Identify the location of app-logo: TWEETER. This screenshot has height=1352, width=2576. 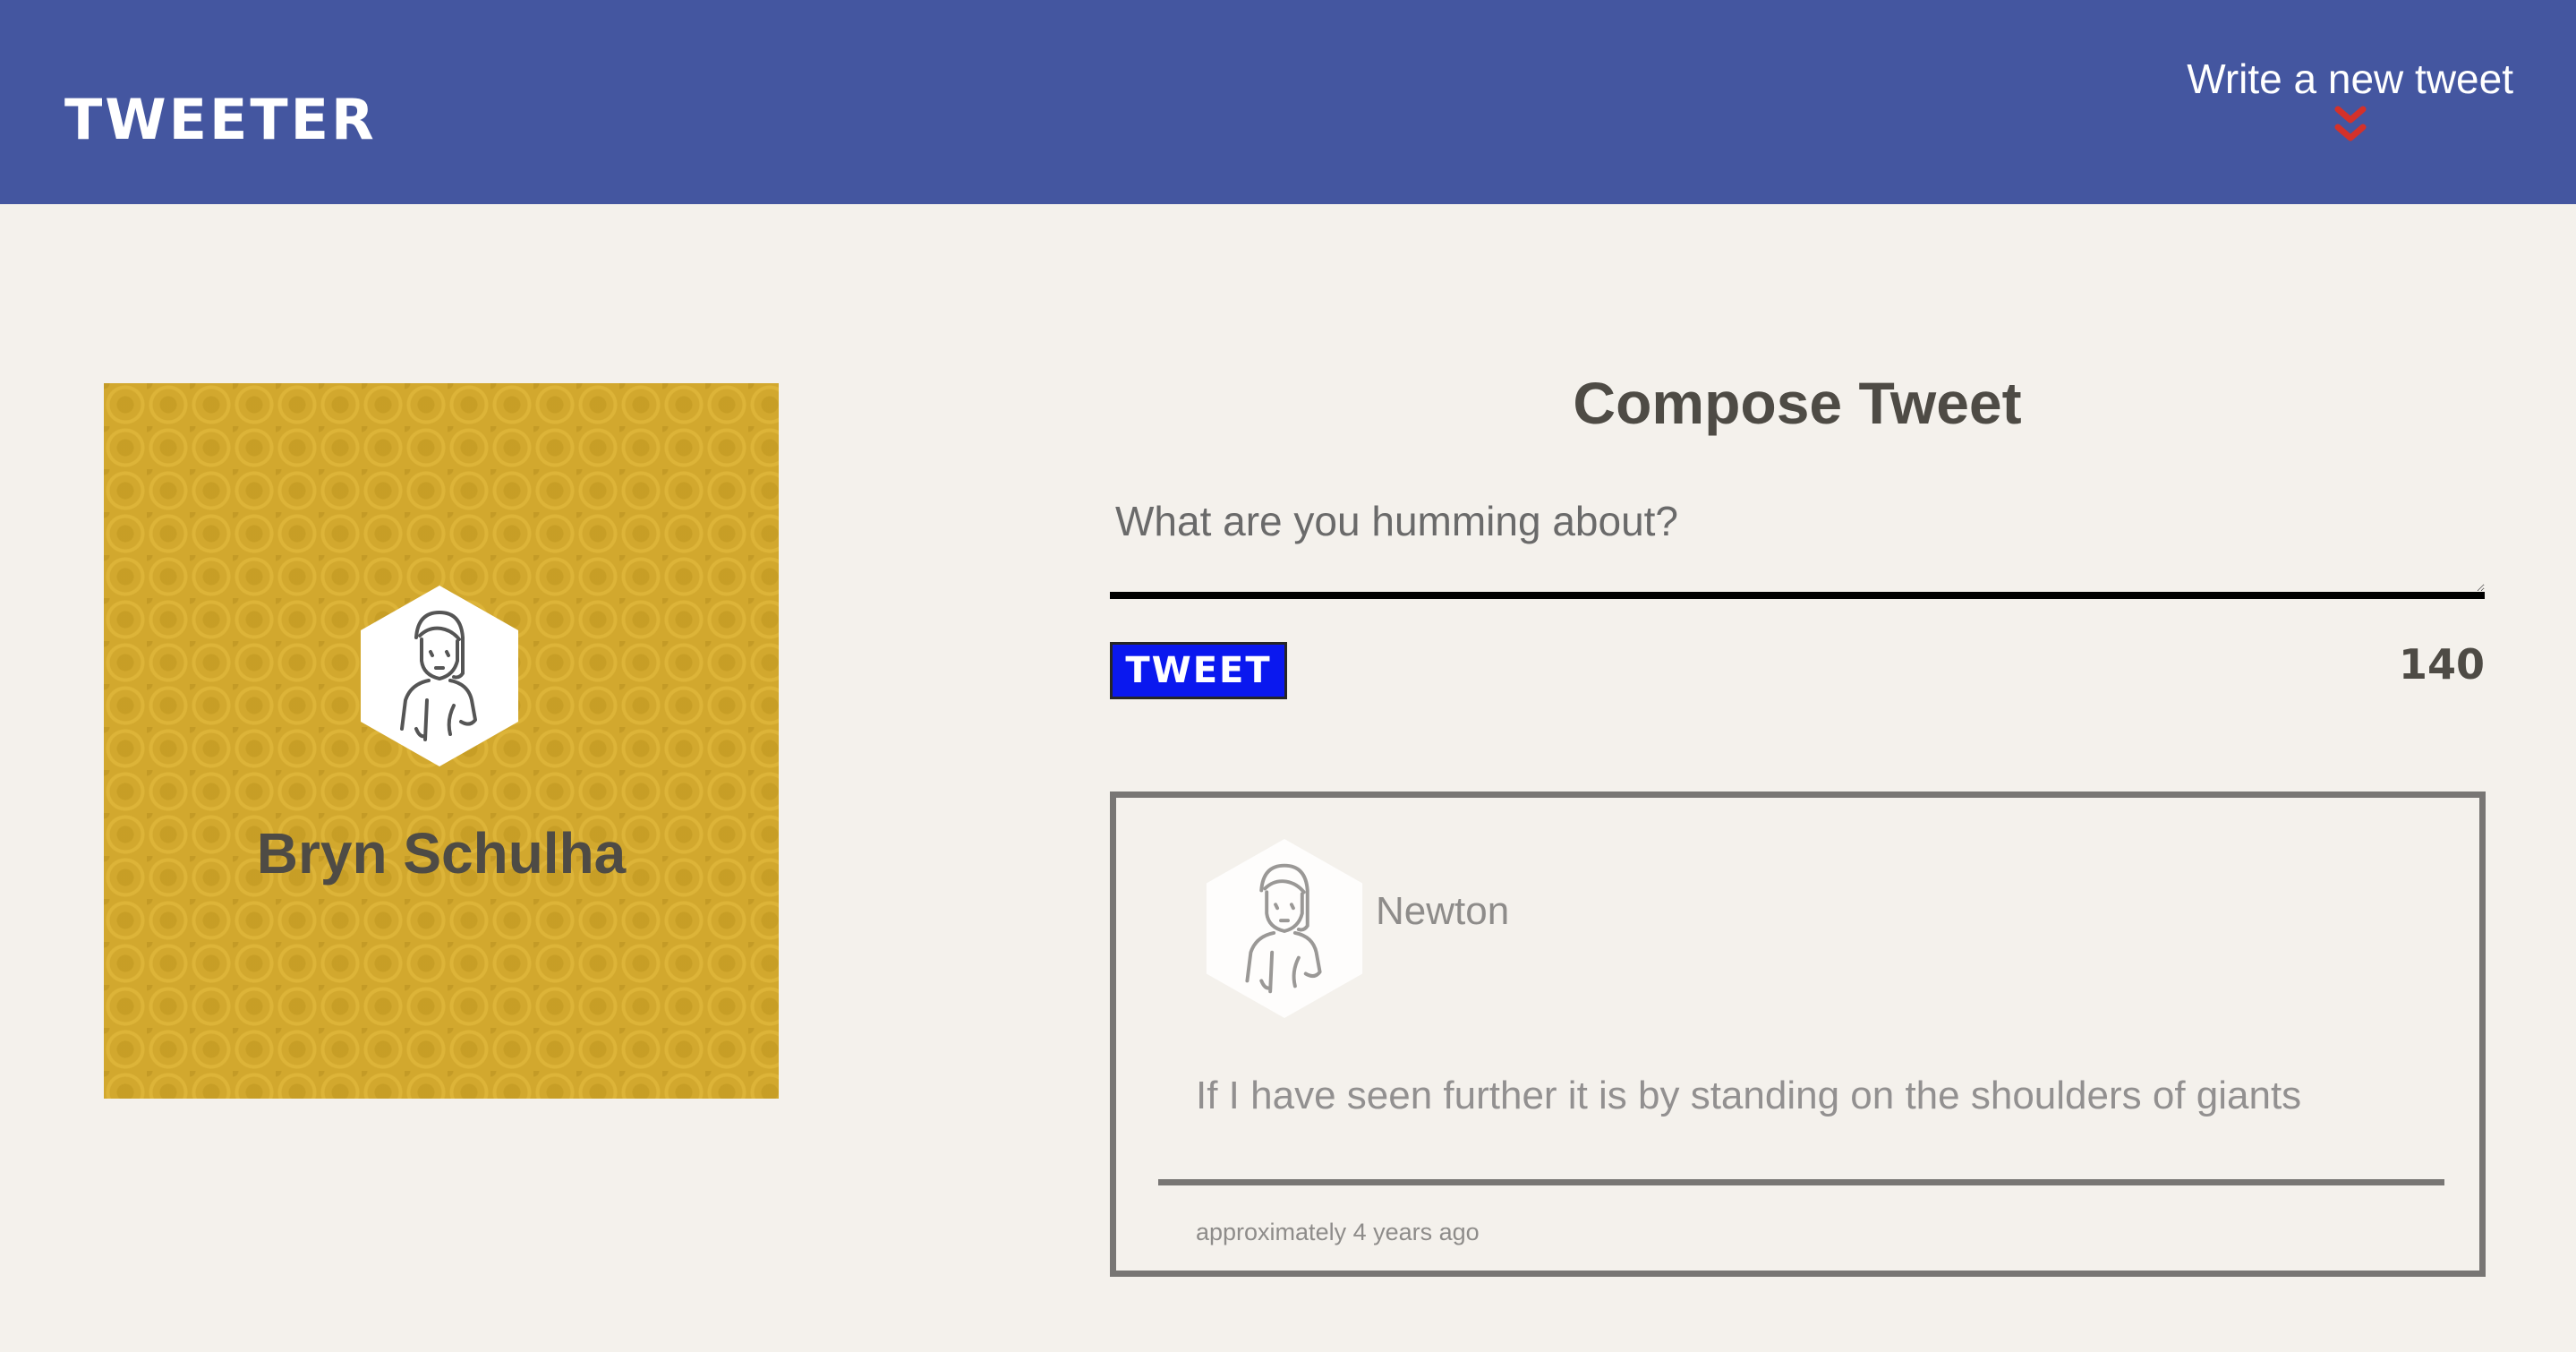
(220, 120).